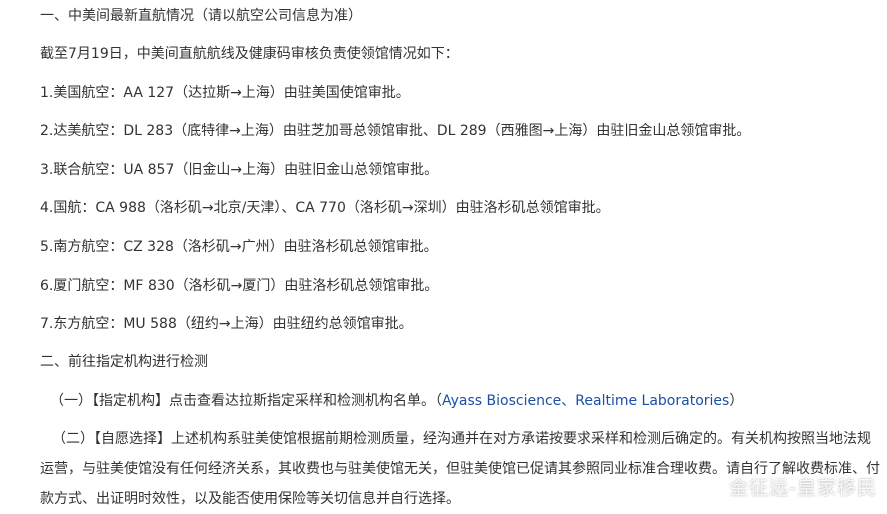 Image resolution: width=887 pixels, height=514 pixels. What do you see at coordinates (239, 170) in the screenshot?
I see `flight-item-3: 3.联合航空：UA 857（旧金山→上海）由驻旧金山总领馆审批。` at bounding box center [239, 170].